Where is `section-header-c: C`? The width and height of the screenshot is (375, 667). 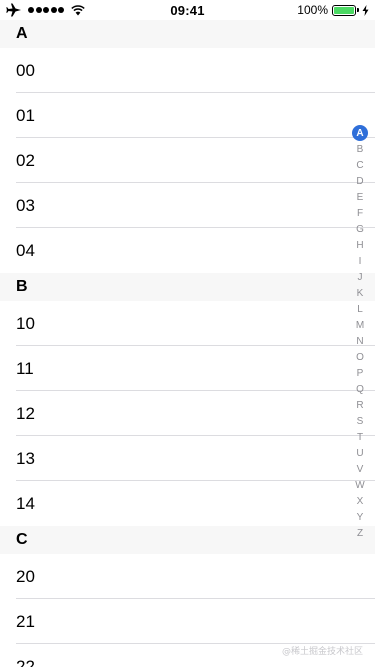
section-header-c: C is located at coordinates (187, 540).